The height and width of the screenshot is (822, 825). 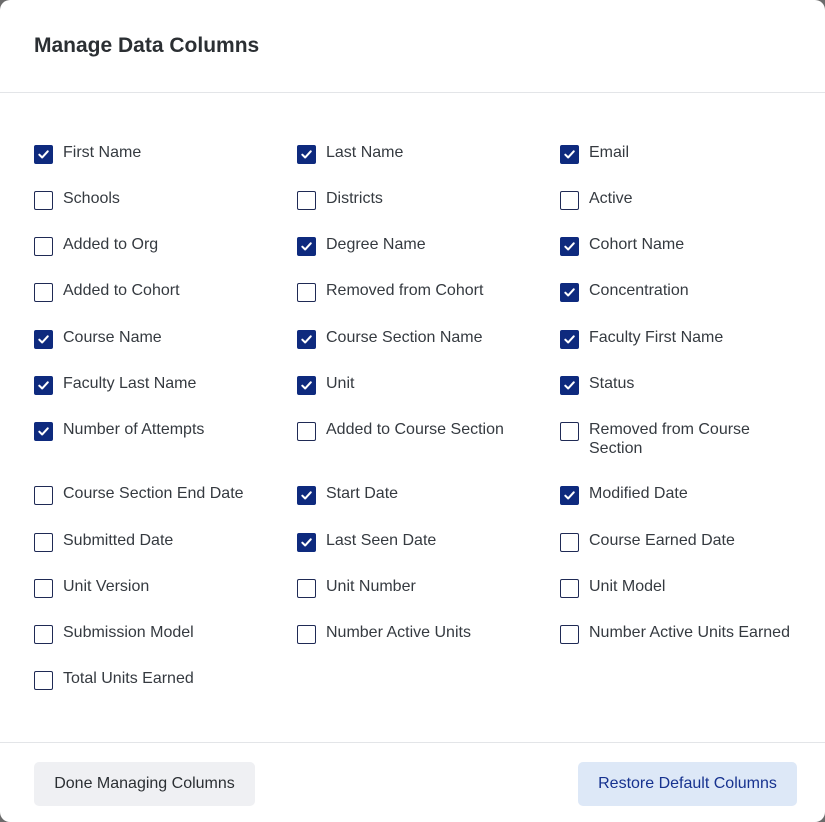 I want to click on column-option-label: First Name, so click(x=102, y=152).